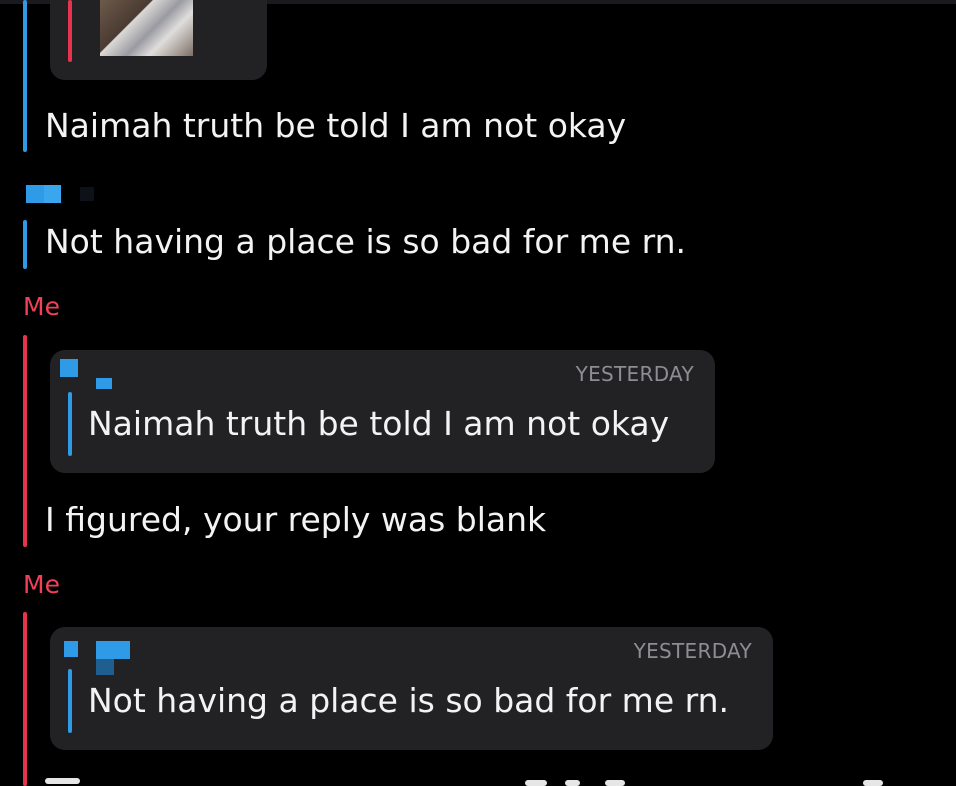  Describe the element at coordinates (465, 782) in the screenshot. I see `next-message-clipped` at that location.